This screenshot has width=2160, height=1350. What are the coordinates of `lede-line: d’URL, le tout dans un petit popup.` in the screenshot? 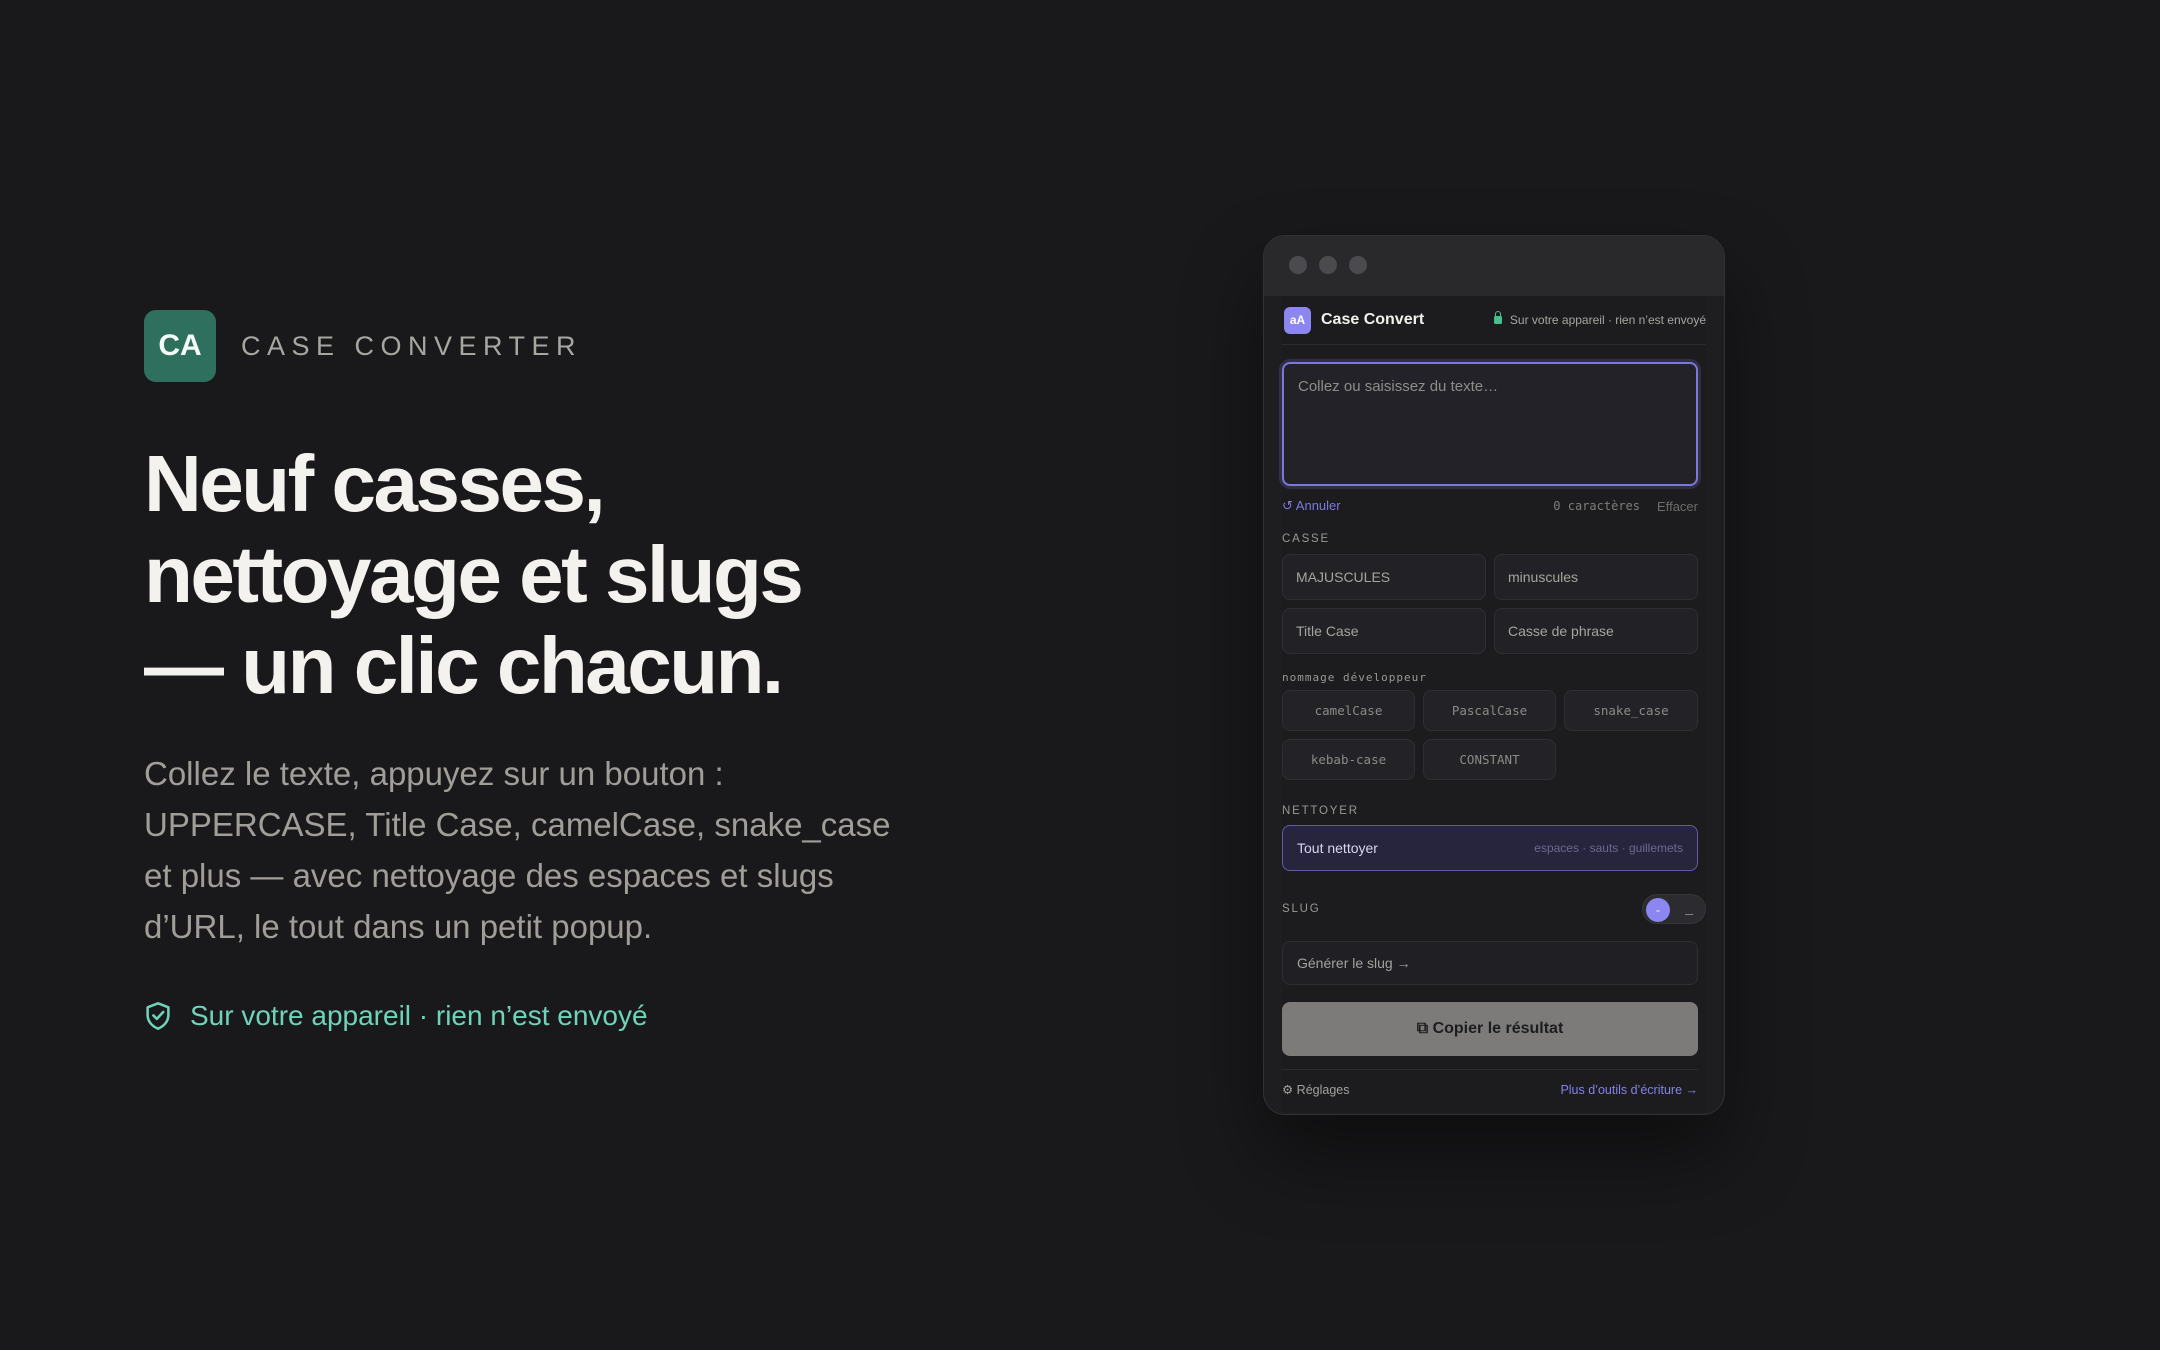 It's located at (398, 926).